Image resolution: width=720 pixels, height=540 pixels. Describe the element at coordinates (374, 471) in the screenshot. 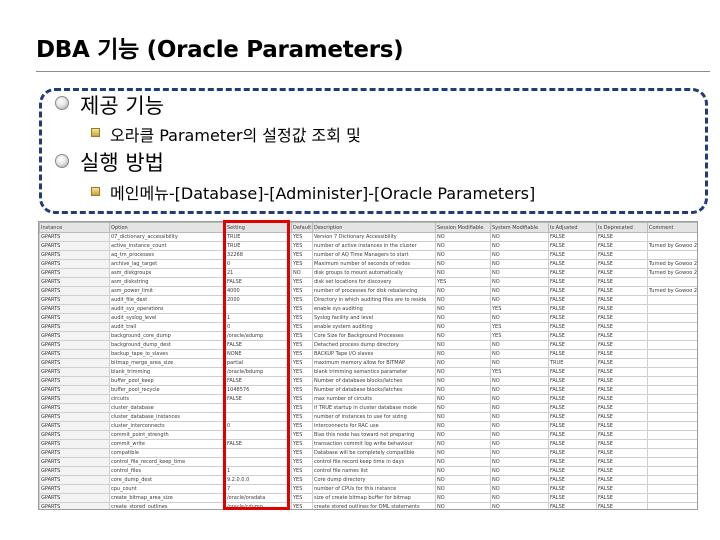

I see `table-cell: control file names list` at that location.